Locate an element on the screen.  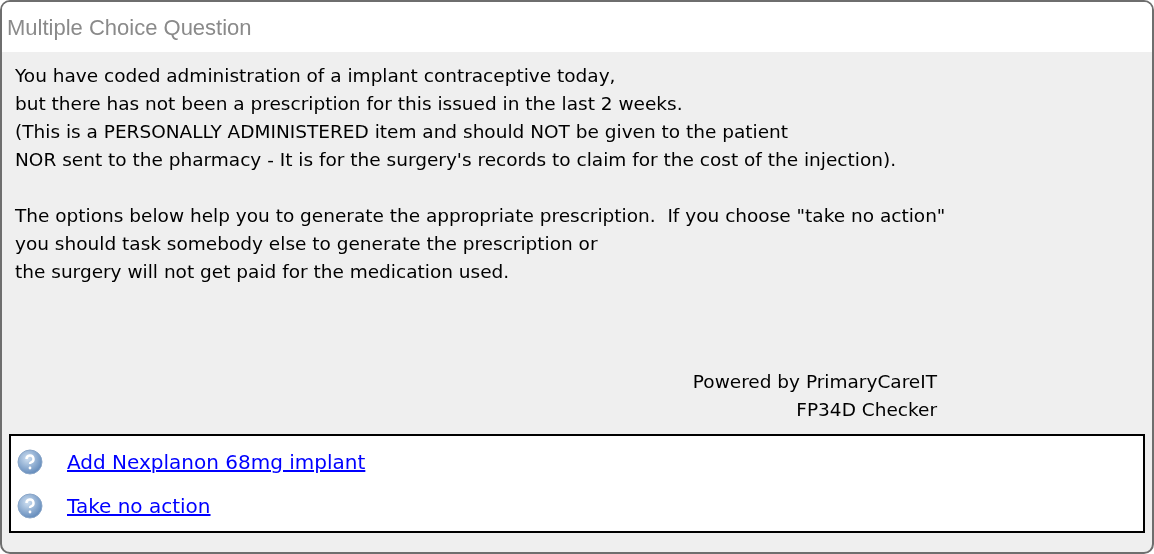
message-line: the surgery will not get paid for the medication used. is located at coordinates (263, 272).